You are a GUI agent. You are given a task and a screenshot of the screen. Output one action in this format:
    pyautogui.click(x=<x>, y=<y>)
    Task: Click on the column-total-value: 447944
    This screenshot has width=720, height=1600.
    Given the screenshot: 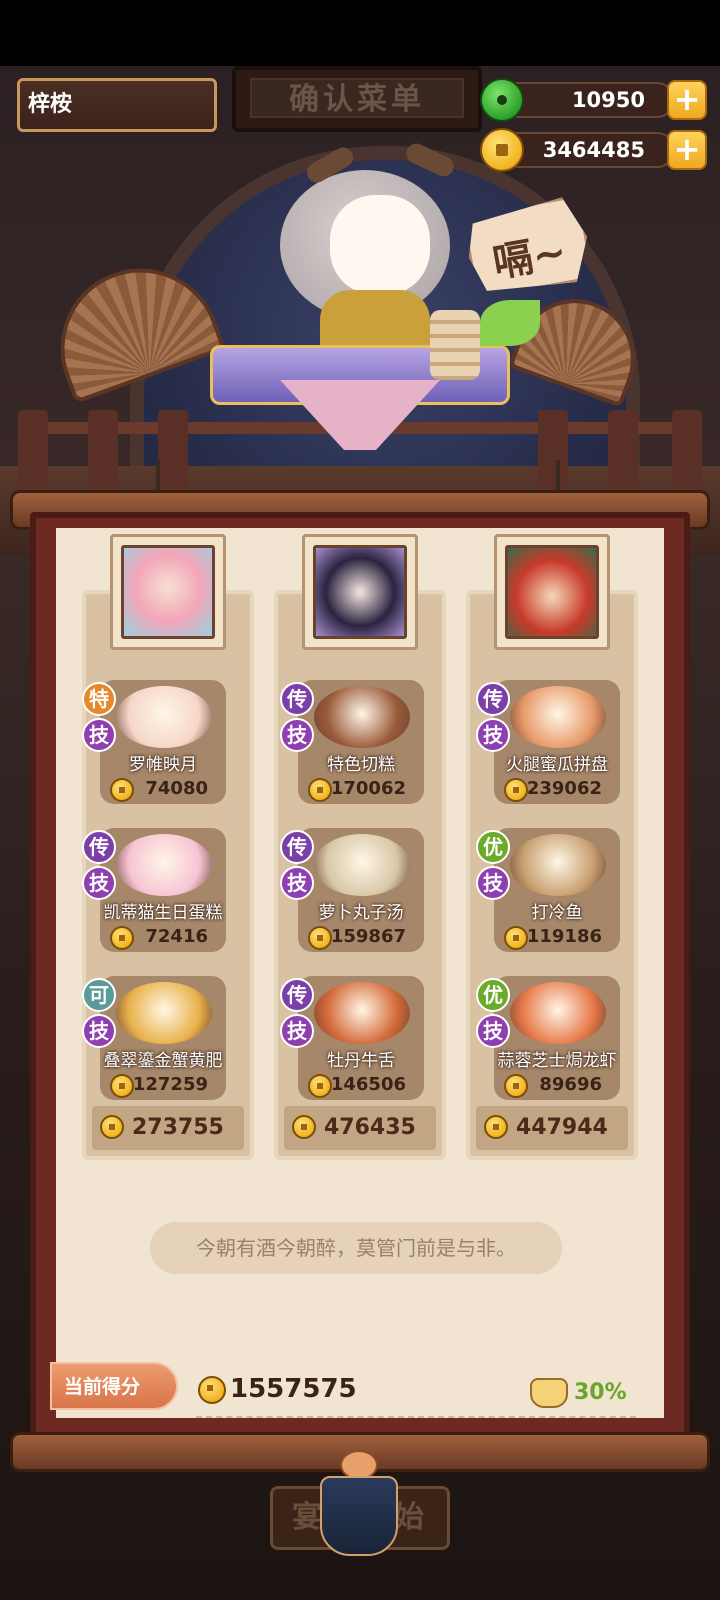 What is the action you would take?
    pyautogui.click(x=562, y=1127)
    